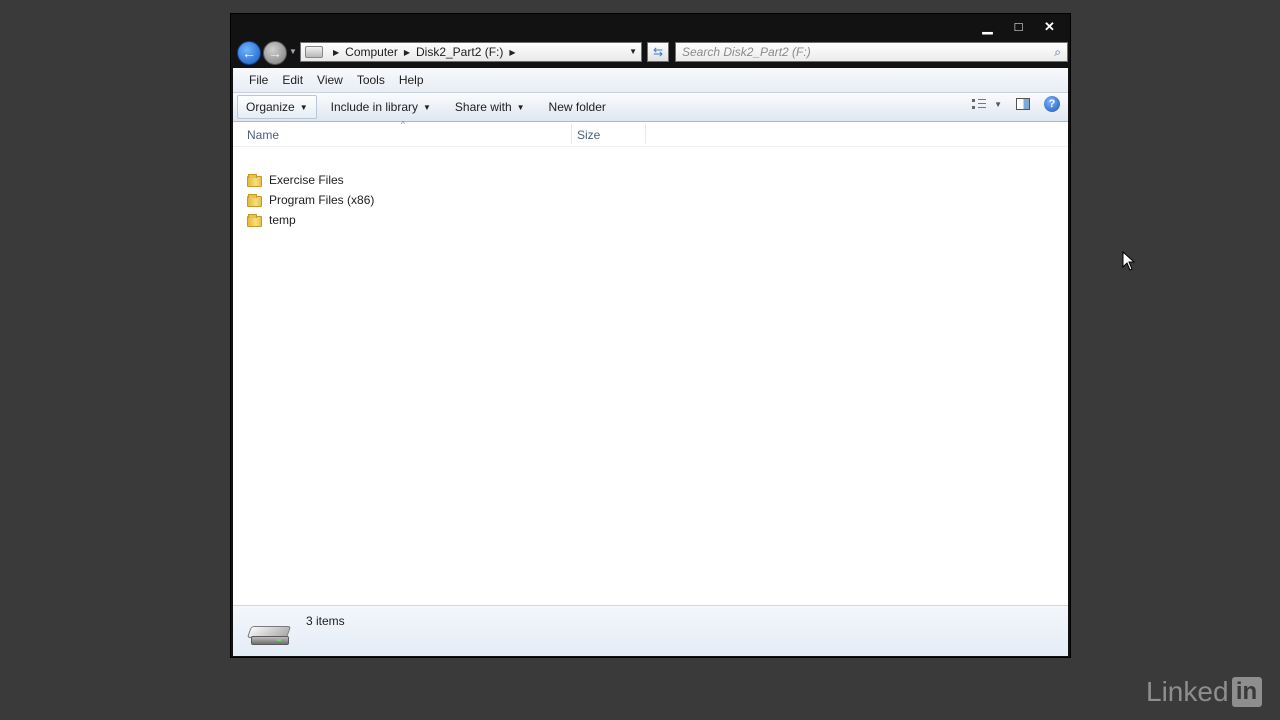  I want to click on include-in-library-button: Include in library ▼, so click(381, 107).